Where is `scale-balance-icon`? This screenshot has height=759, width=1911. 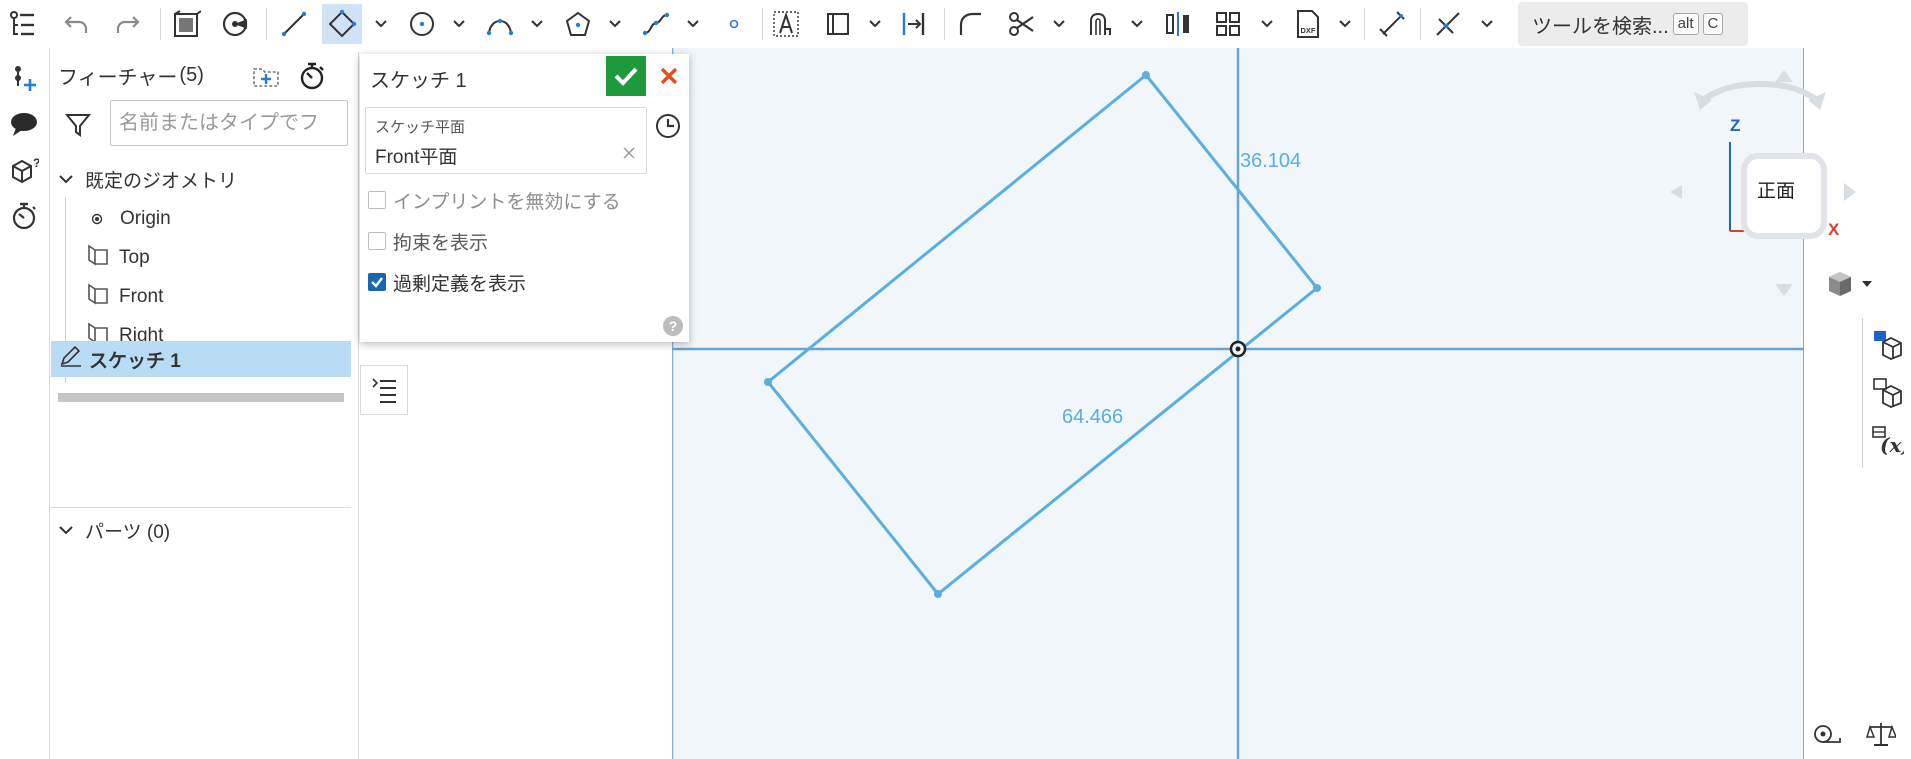 scale-balance-icon is located at coordinates (1881, 734).